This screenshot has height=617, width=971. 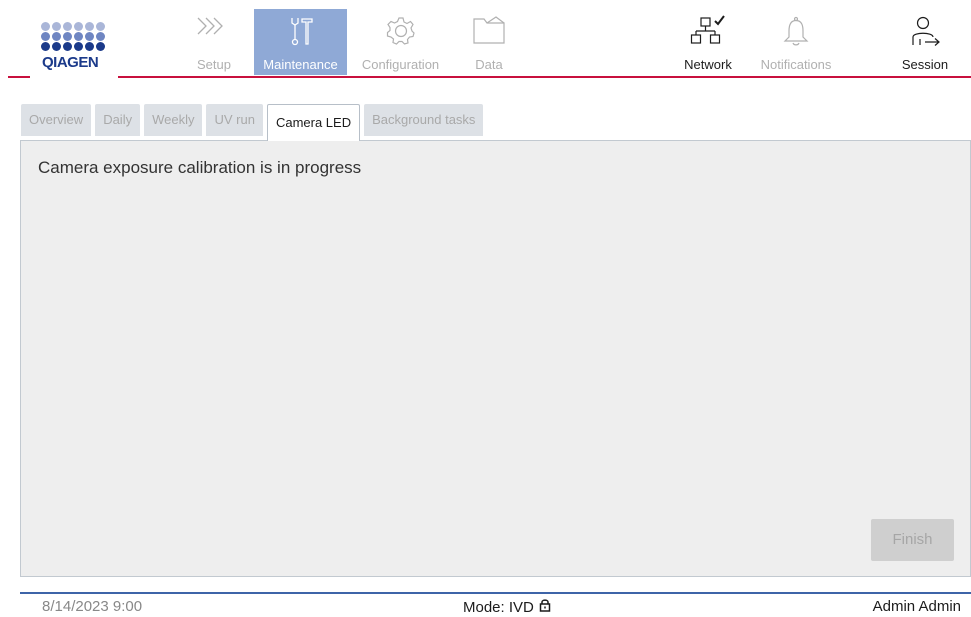 I want to click on lock-icon, so click(x=545, y=607).